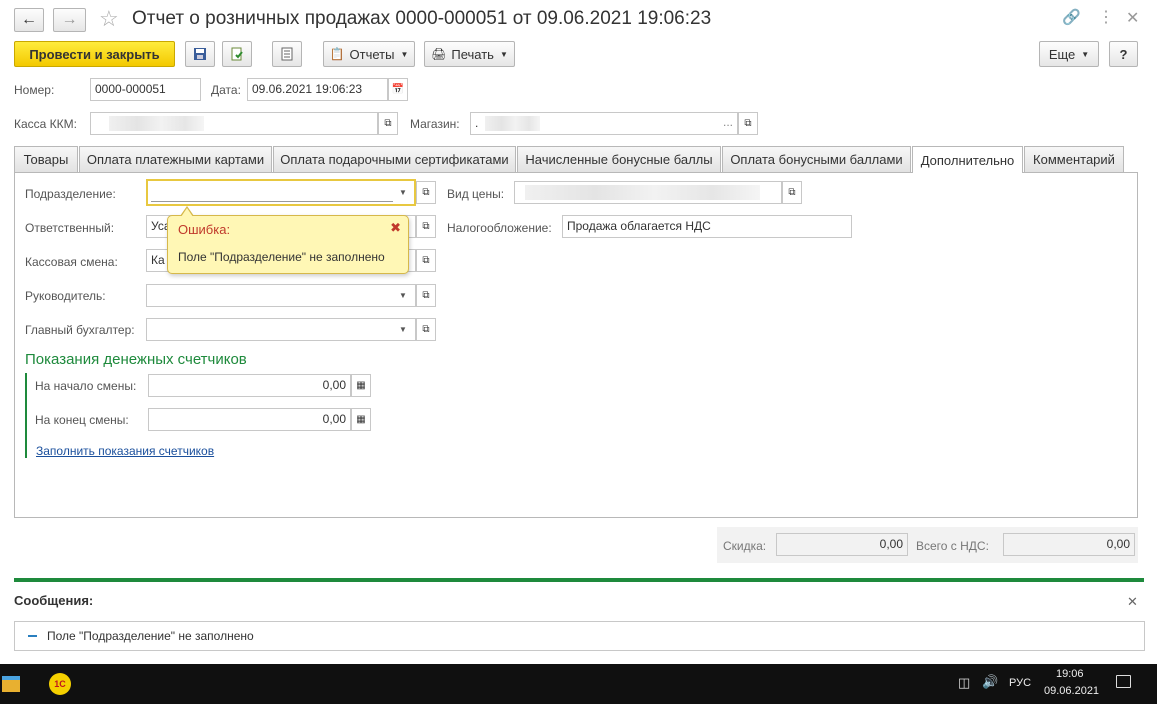 This screenshot has width=1157, height=704. What do you see at coordinates (281, 295) in the screenshot?
I see `manager-input` at bounding box center [281, 295].